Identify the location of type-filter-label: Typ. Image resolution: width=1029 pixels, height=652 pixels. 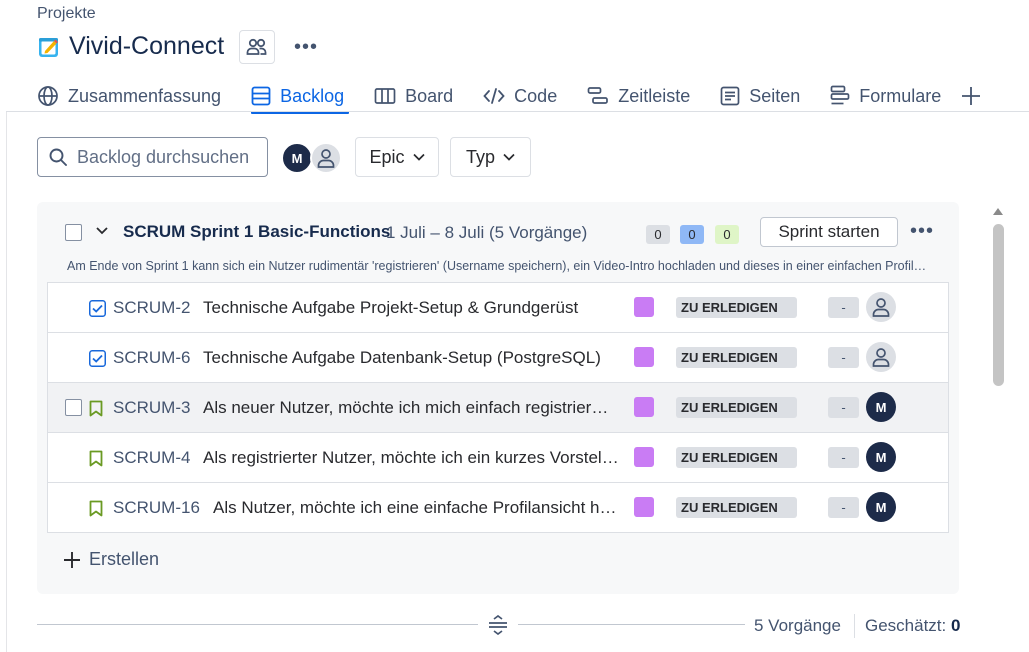
(480, 156).